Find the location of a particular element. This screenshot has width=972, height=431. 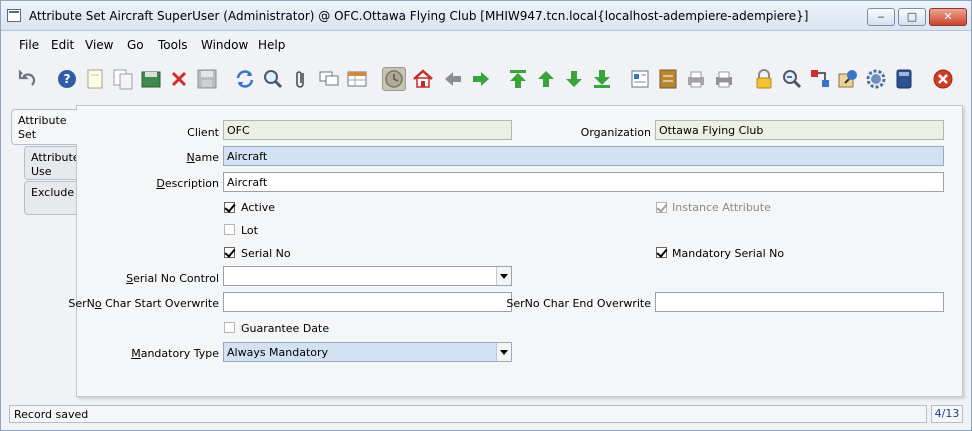

menu-window: Window is located at coordinates (224, 45).